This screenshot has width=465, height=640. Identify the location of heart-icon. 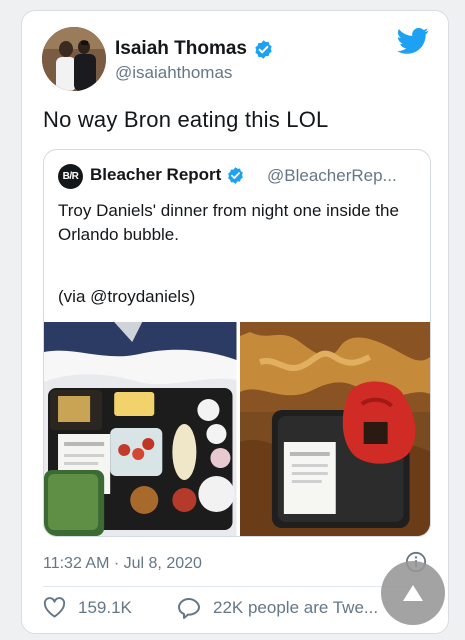
(54, 607).